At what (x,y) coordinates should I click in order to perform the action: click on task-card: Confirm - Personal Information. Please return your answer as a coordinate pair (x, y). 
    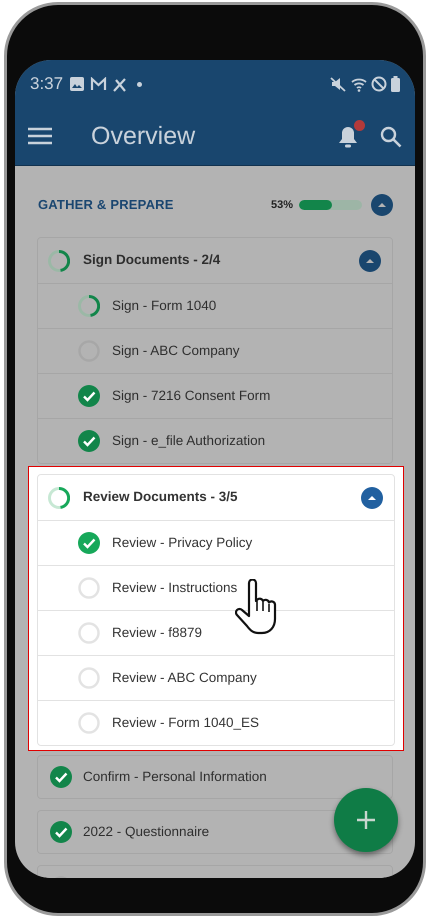
    Looking at the image, I should click on (215, 777).